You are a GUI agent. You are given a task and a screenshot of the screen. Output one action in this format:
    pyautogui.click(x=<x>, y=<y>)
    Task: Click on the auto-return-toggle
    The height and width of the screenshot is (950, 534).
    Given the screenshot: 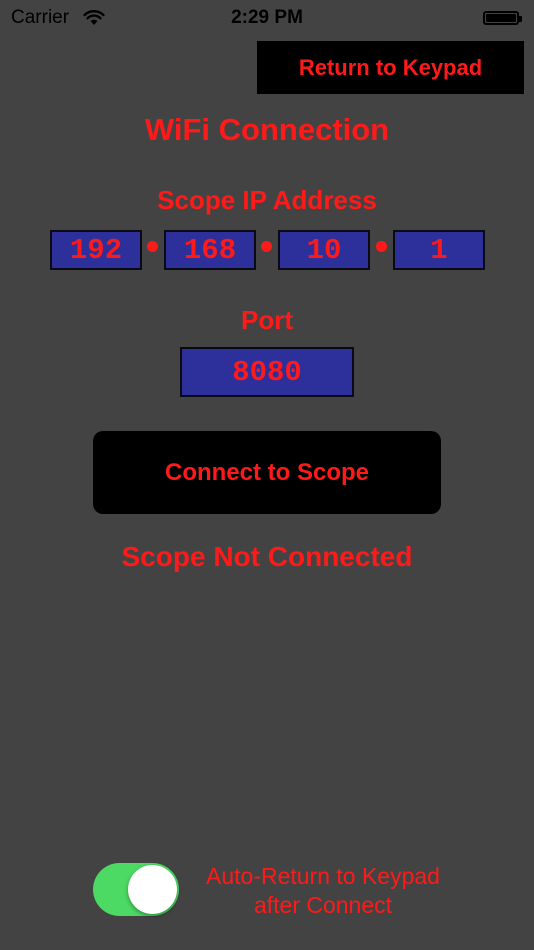 What is the action you would take?
    pyautogui.click(x=136, y=889)
    